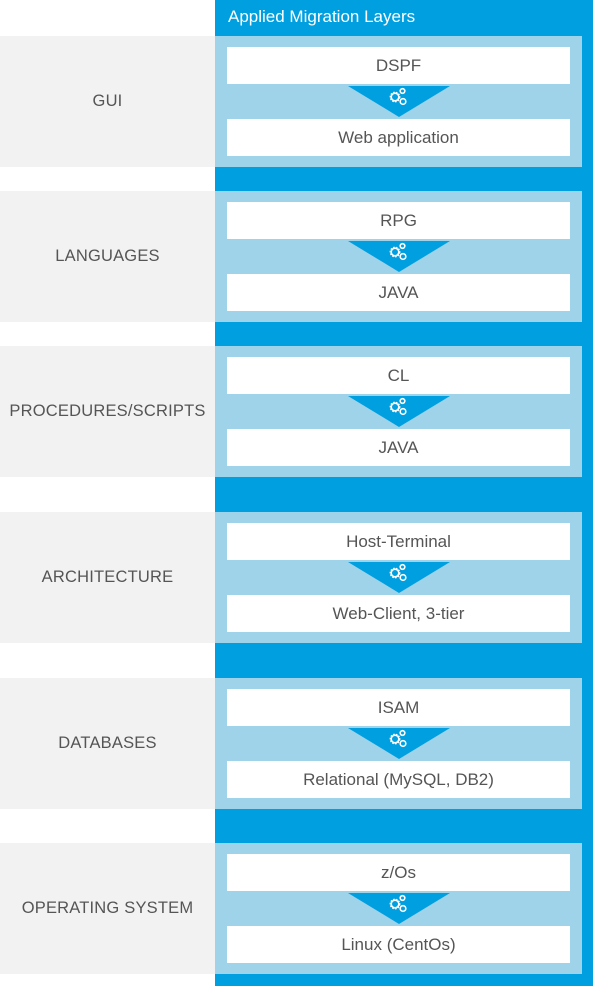  Describe the element at coordinates (398, 779) in the screenshot. I see `target-technology-box: Relational (MySQL, DB2)` at that location.